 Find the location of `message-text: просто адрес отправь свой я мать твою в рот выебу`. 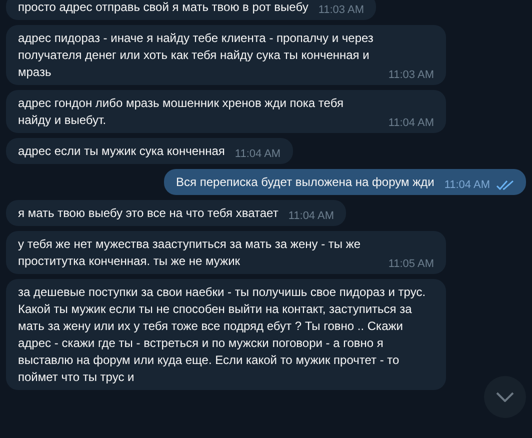

message-text: просто адрес отправь свой я мать твою в рот выебу is located at coordinates (163, 8).